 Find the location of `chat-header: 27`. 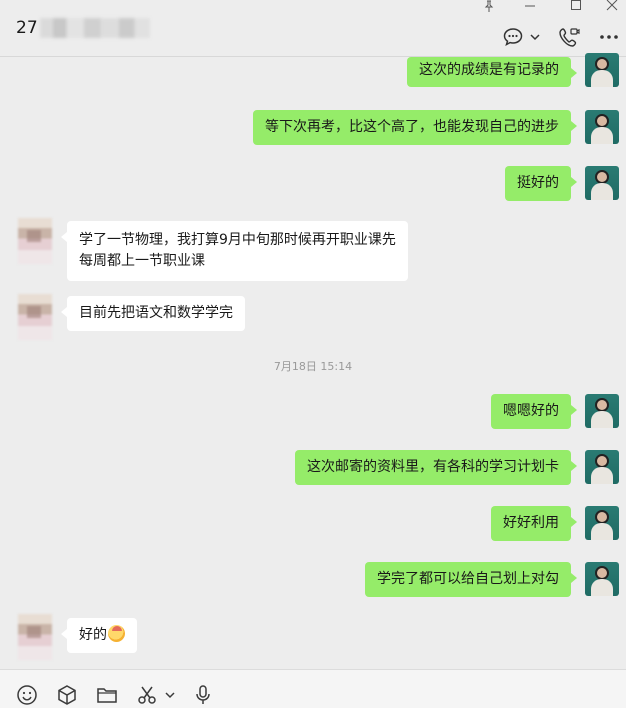

chat-header: 27 is located at coordinates (313, 28).